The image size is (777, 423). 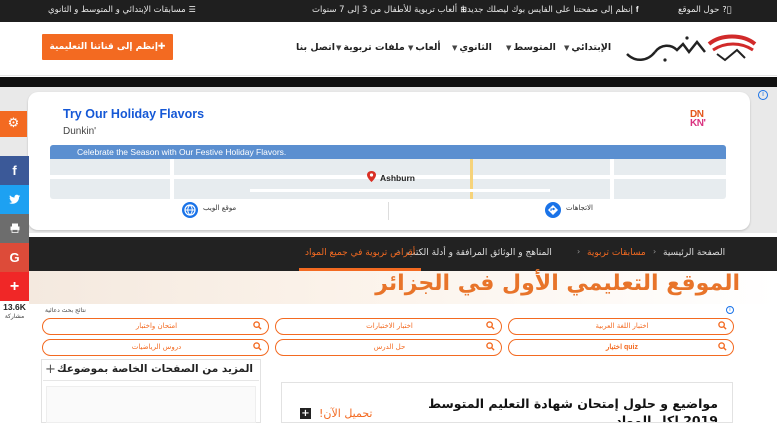 What do you see at coordinates (133, 114) in the screenshot?
I see `ad-title: Try Our Holiday Flavors` at bounding box center [133, 114].